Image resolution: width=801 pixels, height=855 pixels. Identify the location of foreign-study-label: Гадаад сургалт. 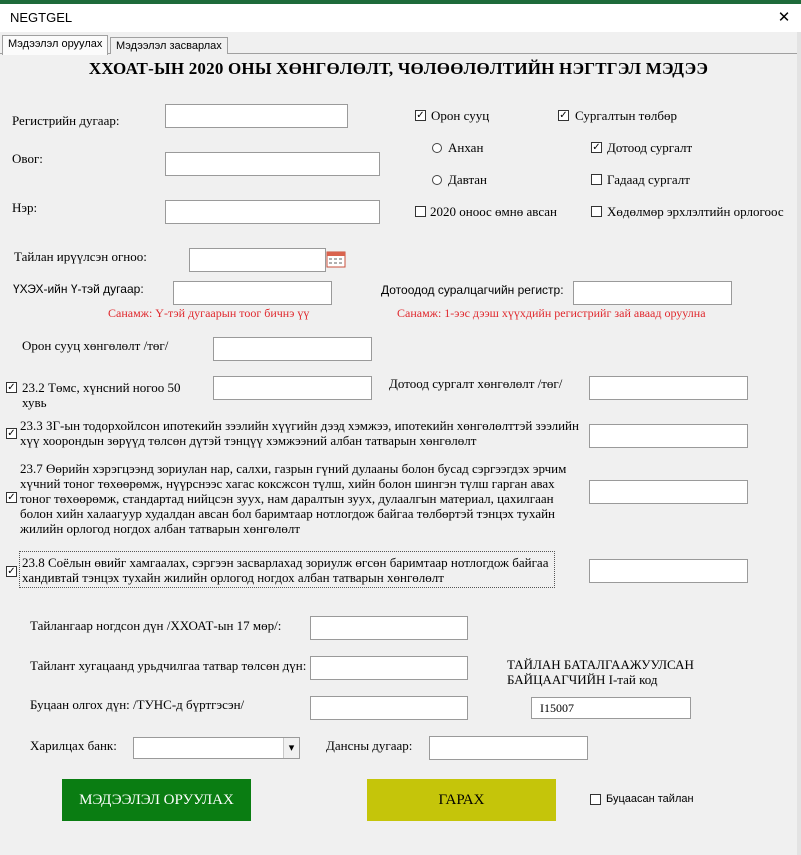
(648, 179).